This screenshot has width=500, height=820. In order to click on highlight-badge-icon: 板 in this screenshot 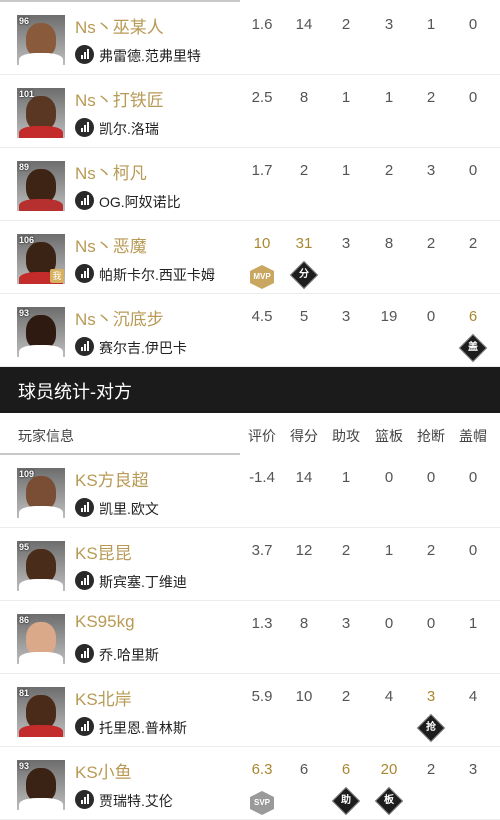, I will do `click(389, 801)`.